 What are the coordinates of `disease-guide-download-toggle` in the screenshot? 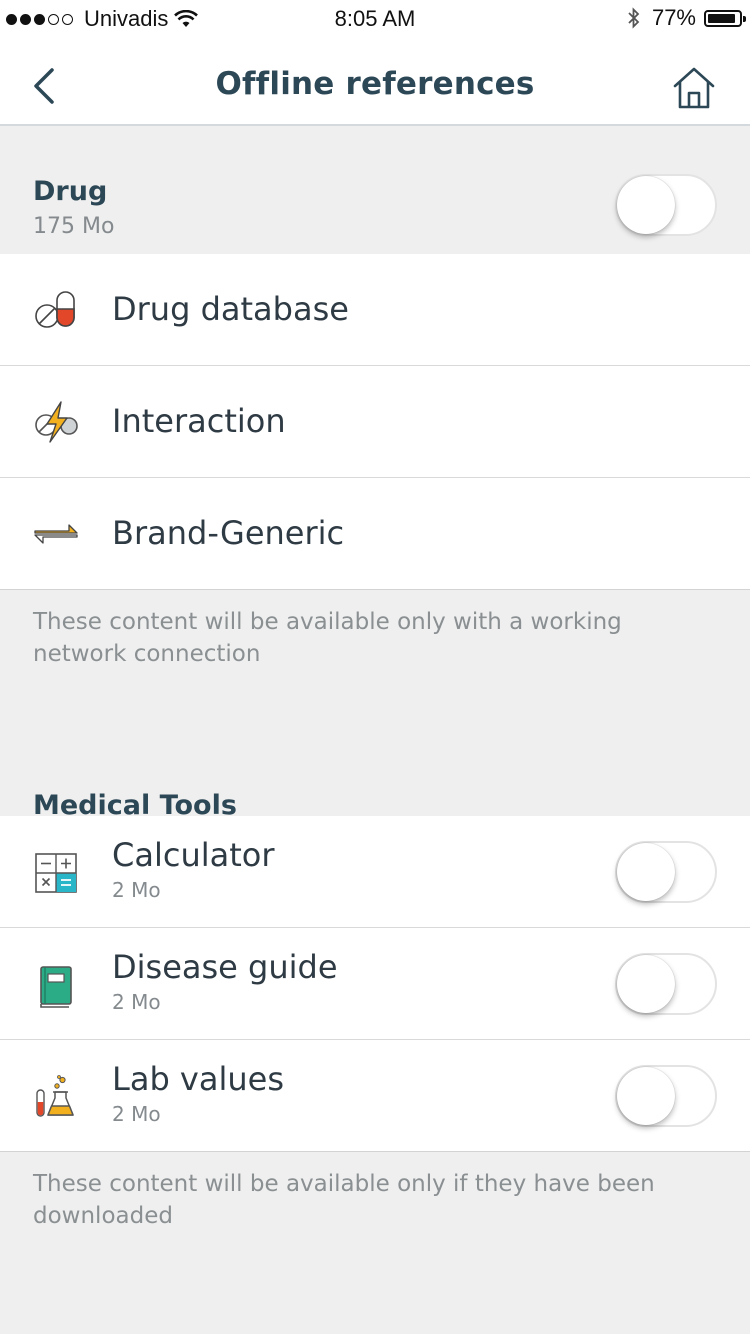 It's located at (666, 984).